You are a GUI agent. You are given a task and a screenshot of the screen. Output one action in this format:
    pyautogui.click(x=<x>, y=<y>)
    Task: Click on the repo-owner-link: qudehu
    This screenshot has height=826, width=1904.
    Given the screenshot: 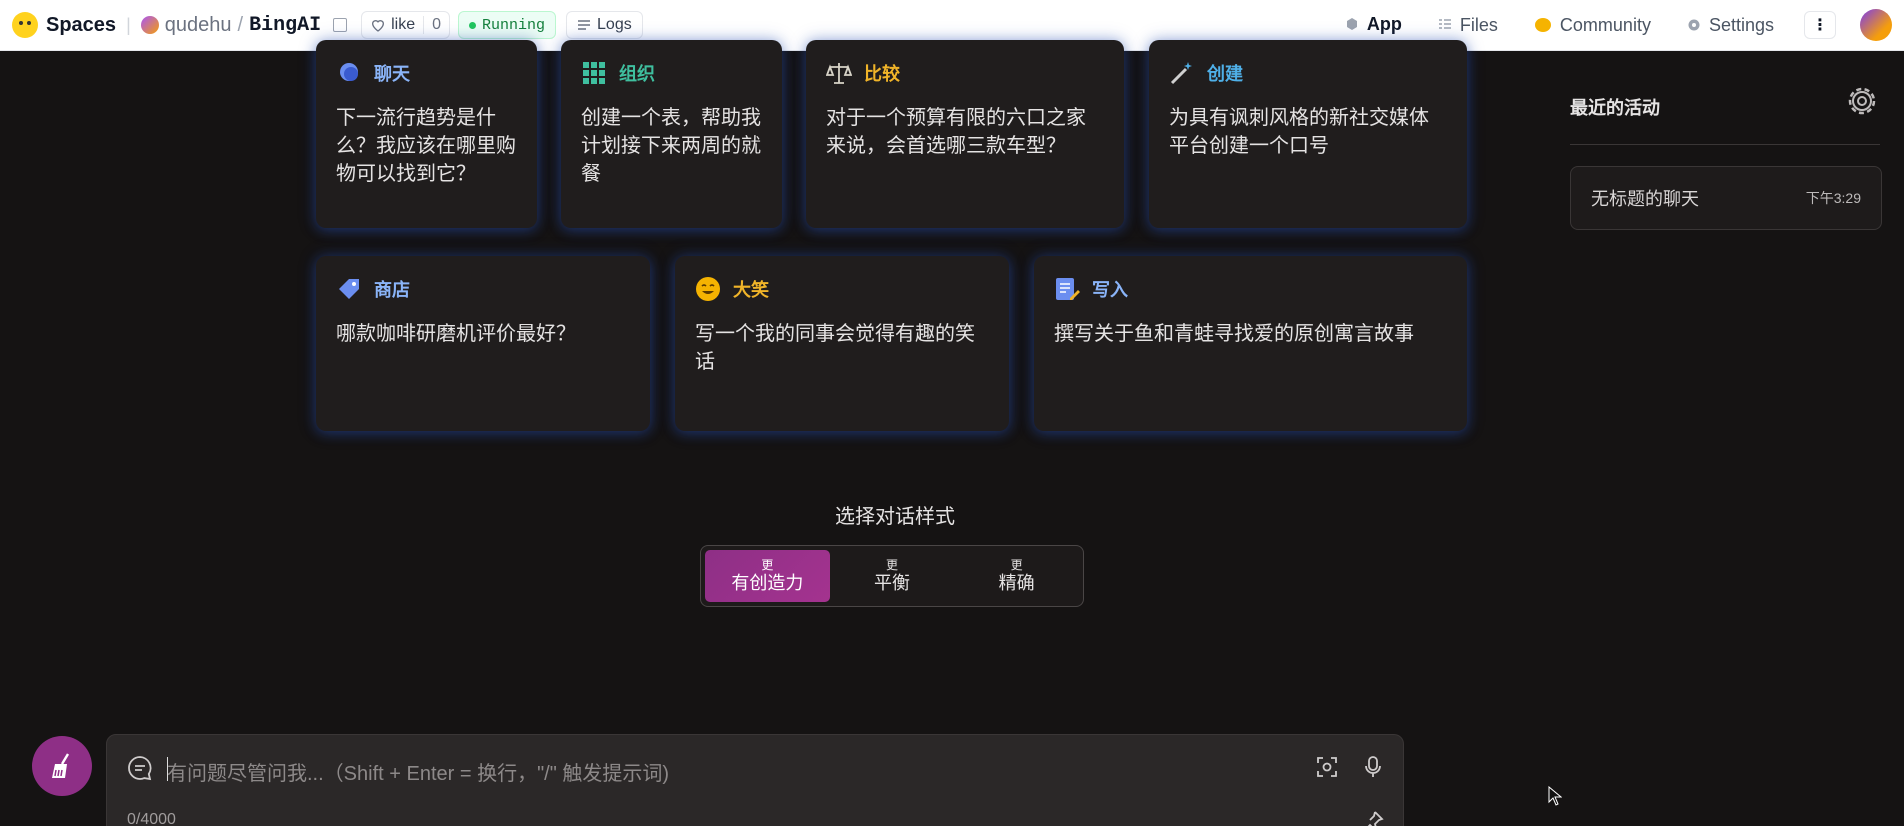 What is the action you would take?
    pyautogui.click(x=198, y=25)
    